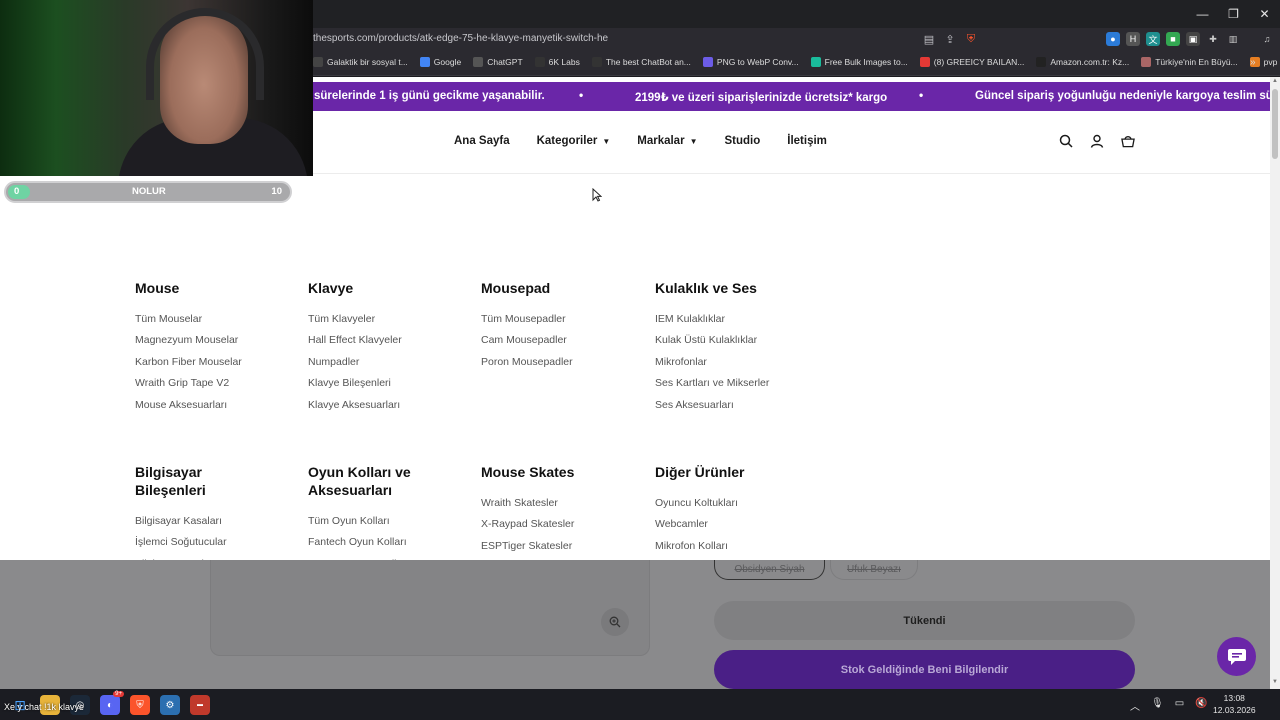 Image resolution: width=1280 pixels, height=720 pixels. I want to click on cart-icon, so click(1128, 141).